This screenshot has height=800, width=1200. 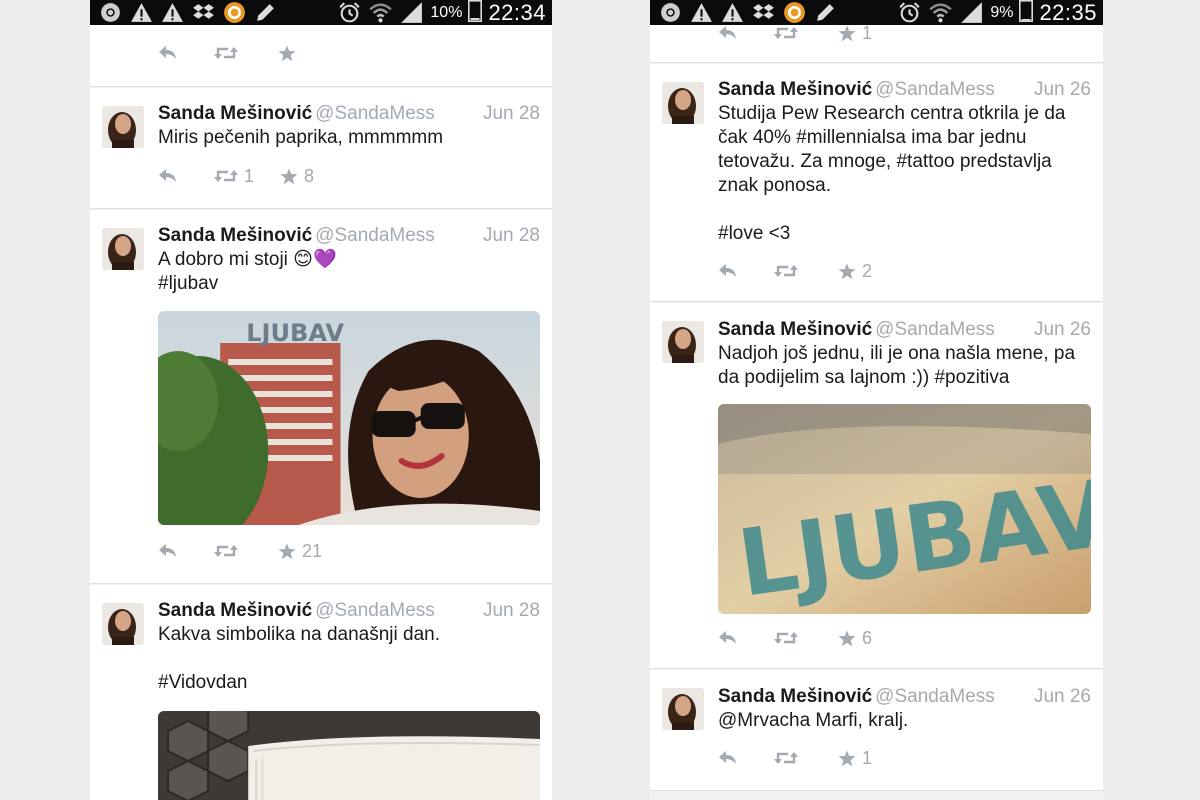 What do you see at coordinates (867, 757) in the screenshot?
I see `favorite-count: 1` at bounding box center [867, 757].